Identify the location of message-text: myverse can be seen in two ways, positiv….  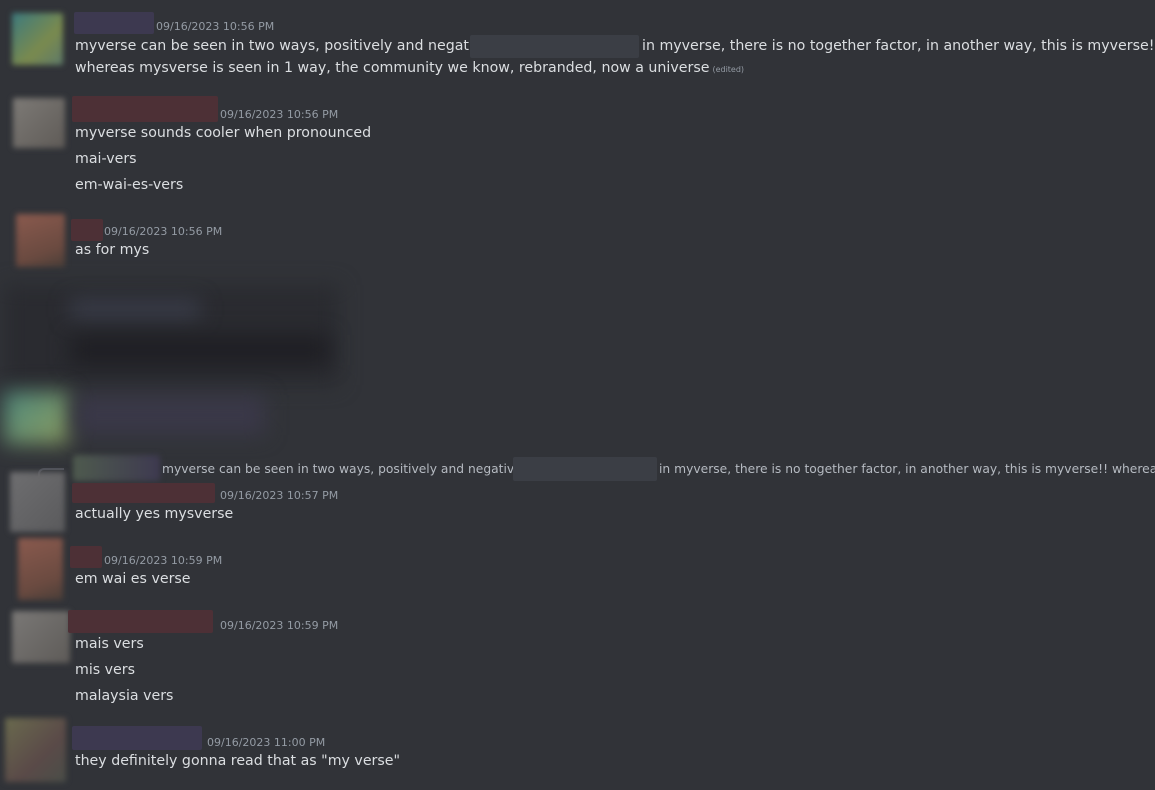
(289, 46).